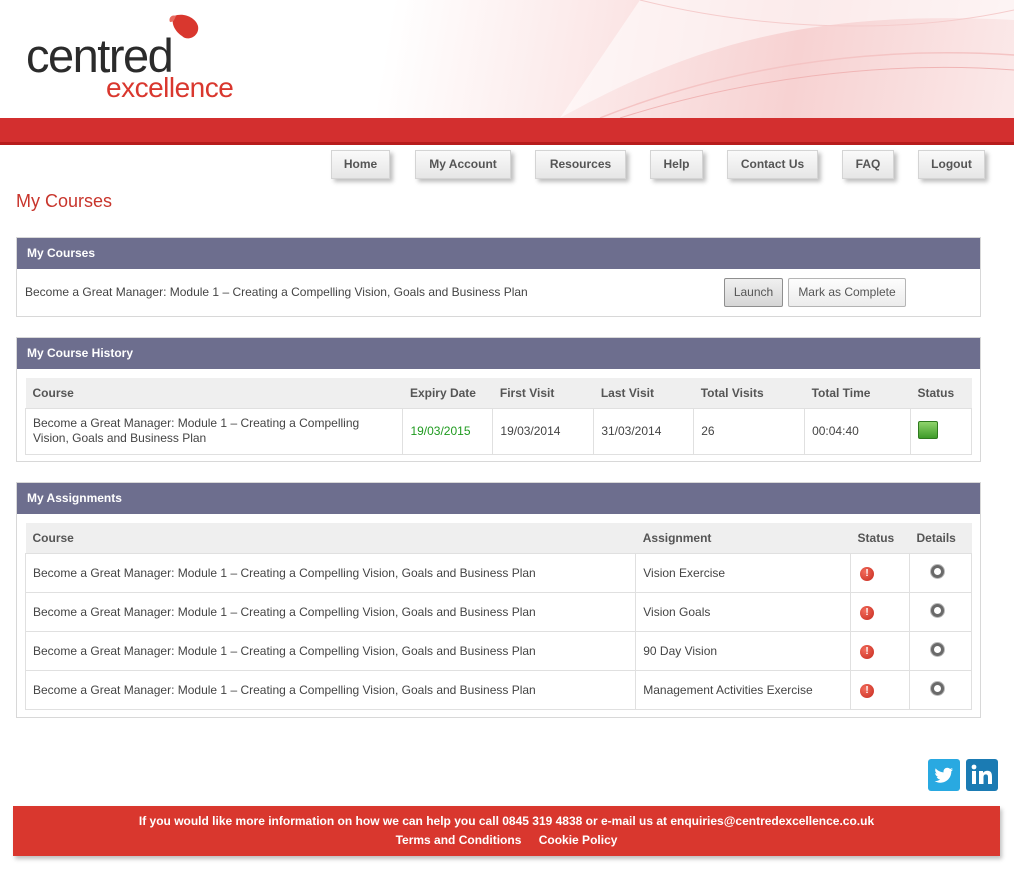 The height and width of the screenshot is (886, 1014). What do you see at coordinates (64, 201) in the screenshot?
I see `page-title: My Courses` at bounding box center [64, 201].